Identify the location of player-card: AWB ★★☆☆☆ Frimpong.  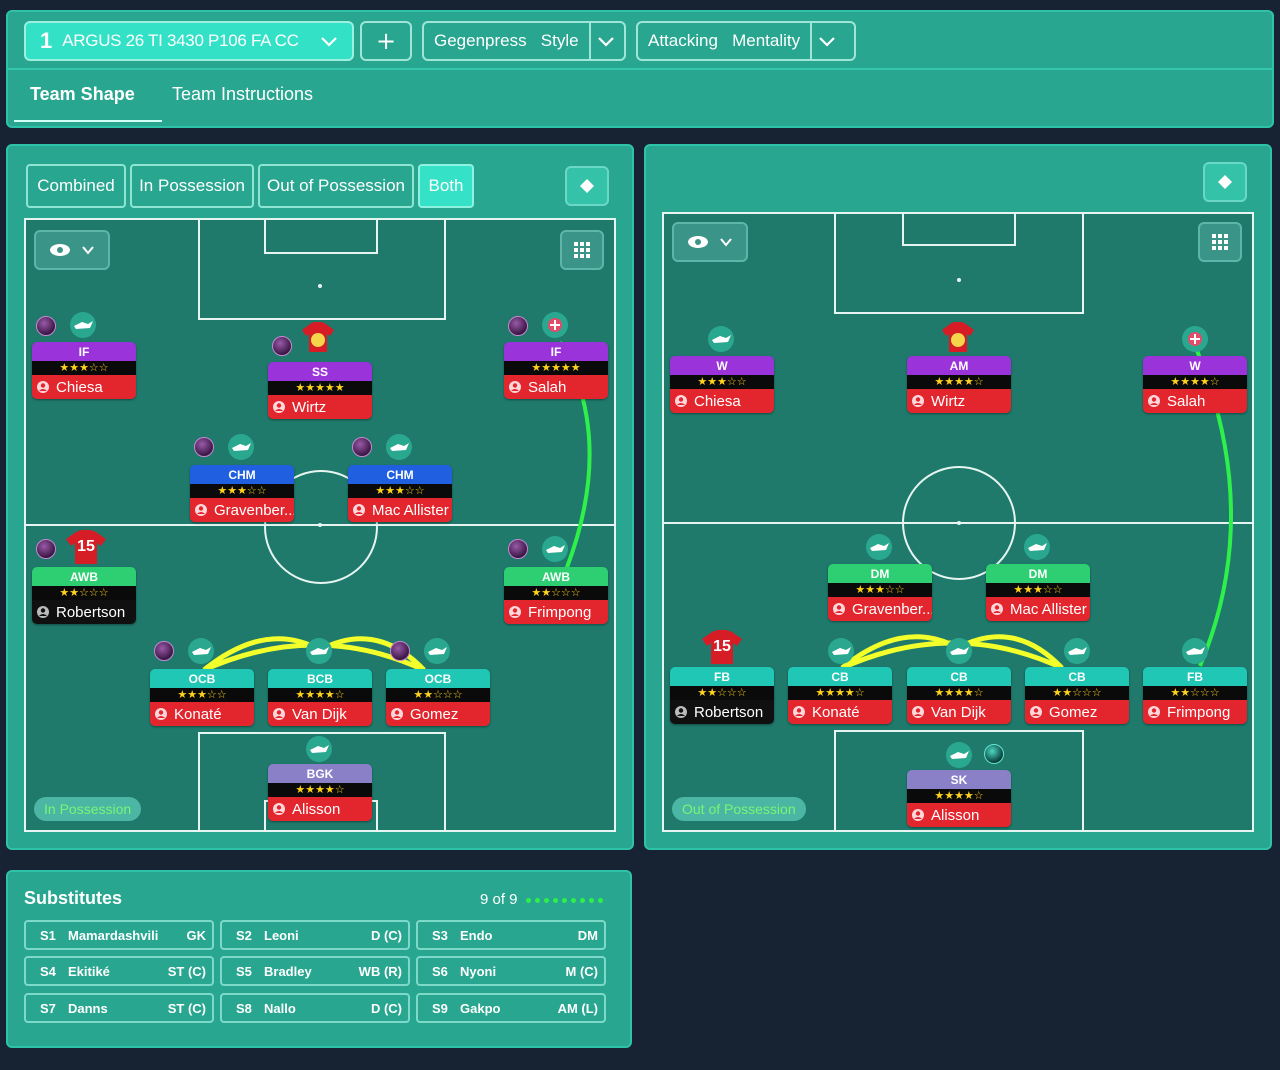
(556, 595).